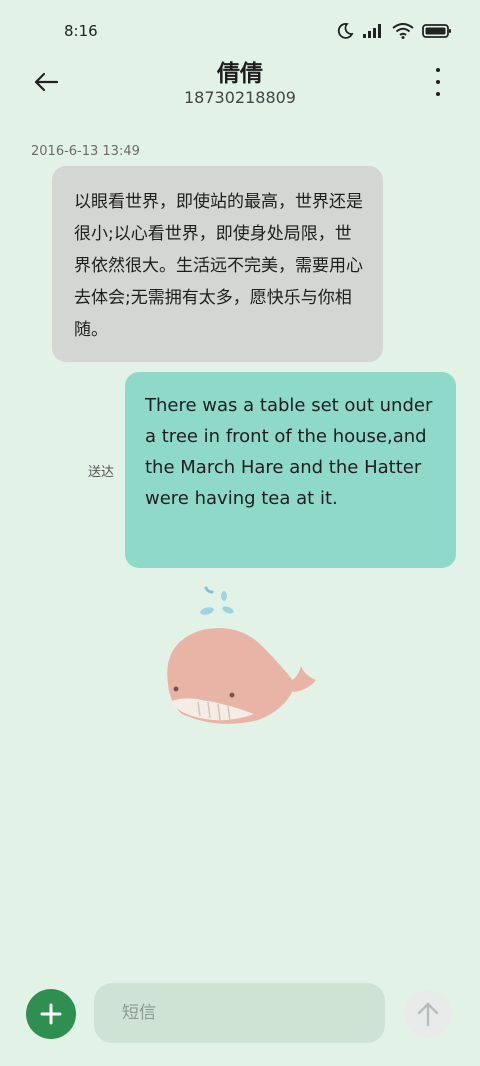 The image size is (480, 1066). Describe the element at coordinates (239, 1013) in the screenshot. I see `message-input` at that location.